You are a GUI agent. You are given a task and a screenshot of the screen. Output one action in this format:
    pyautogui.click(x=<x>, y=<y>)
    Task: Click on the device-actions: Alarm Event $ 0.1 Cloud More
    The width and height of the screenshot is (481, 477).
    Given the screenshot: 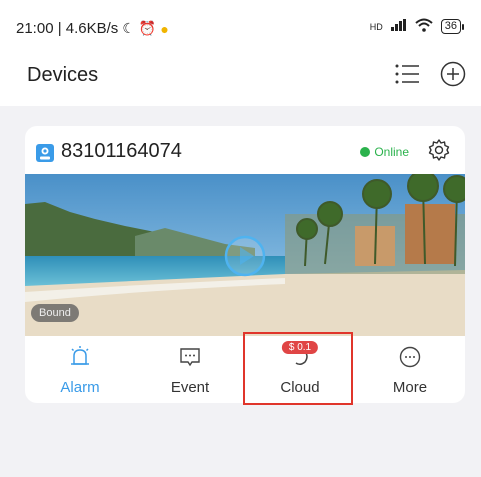 What is the action you would take?
    pyautogui.click(x=245, y=370)
    